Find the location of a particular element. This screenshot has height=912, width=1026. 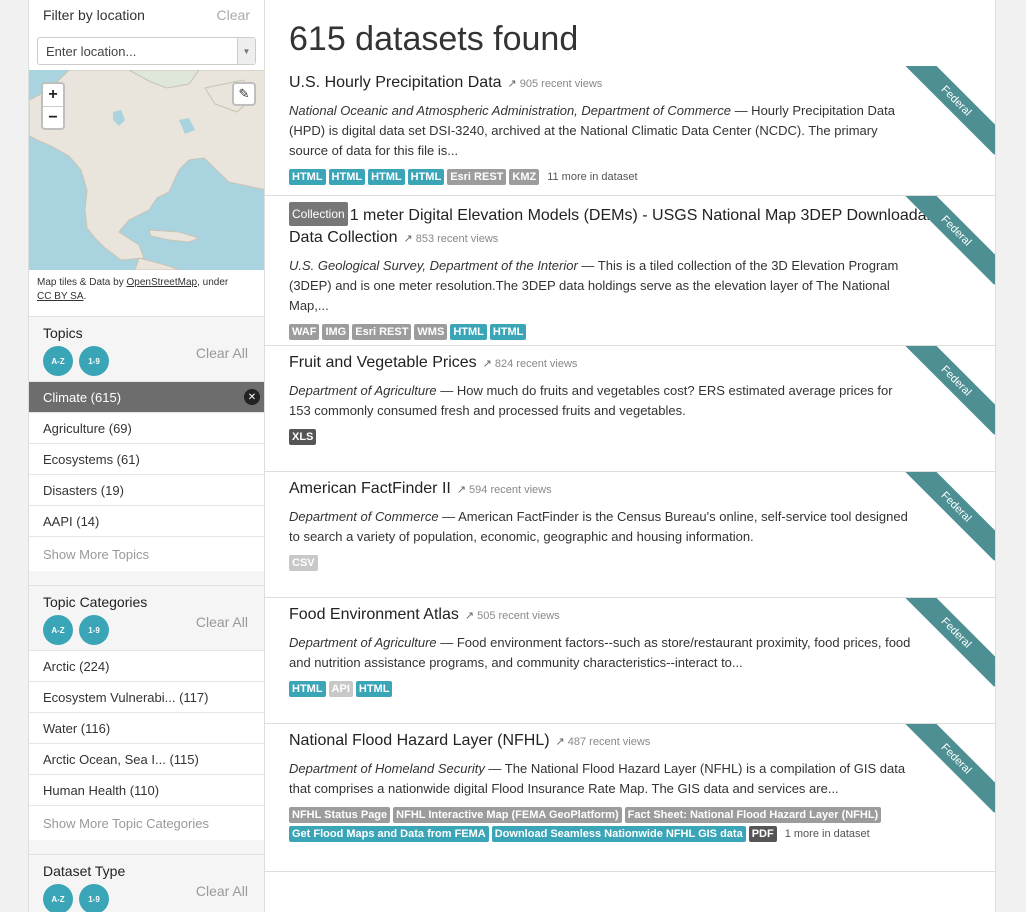

result-title-link: Food Environment Atlas is located at coordinates (374, 614).